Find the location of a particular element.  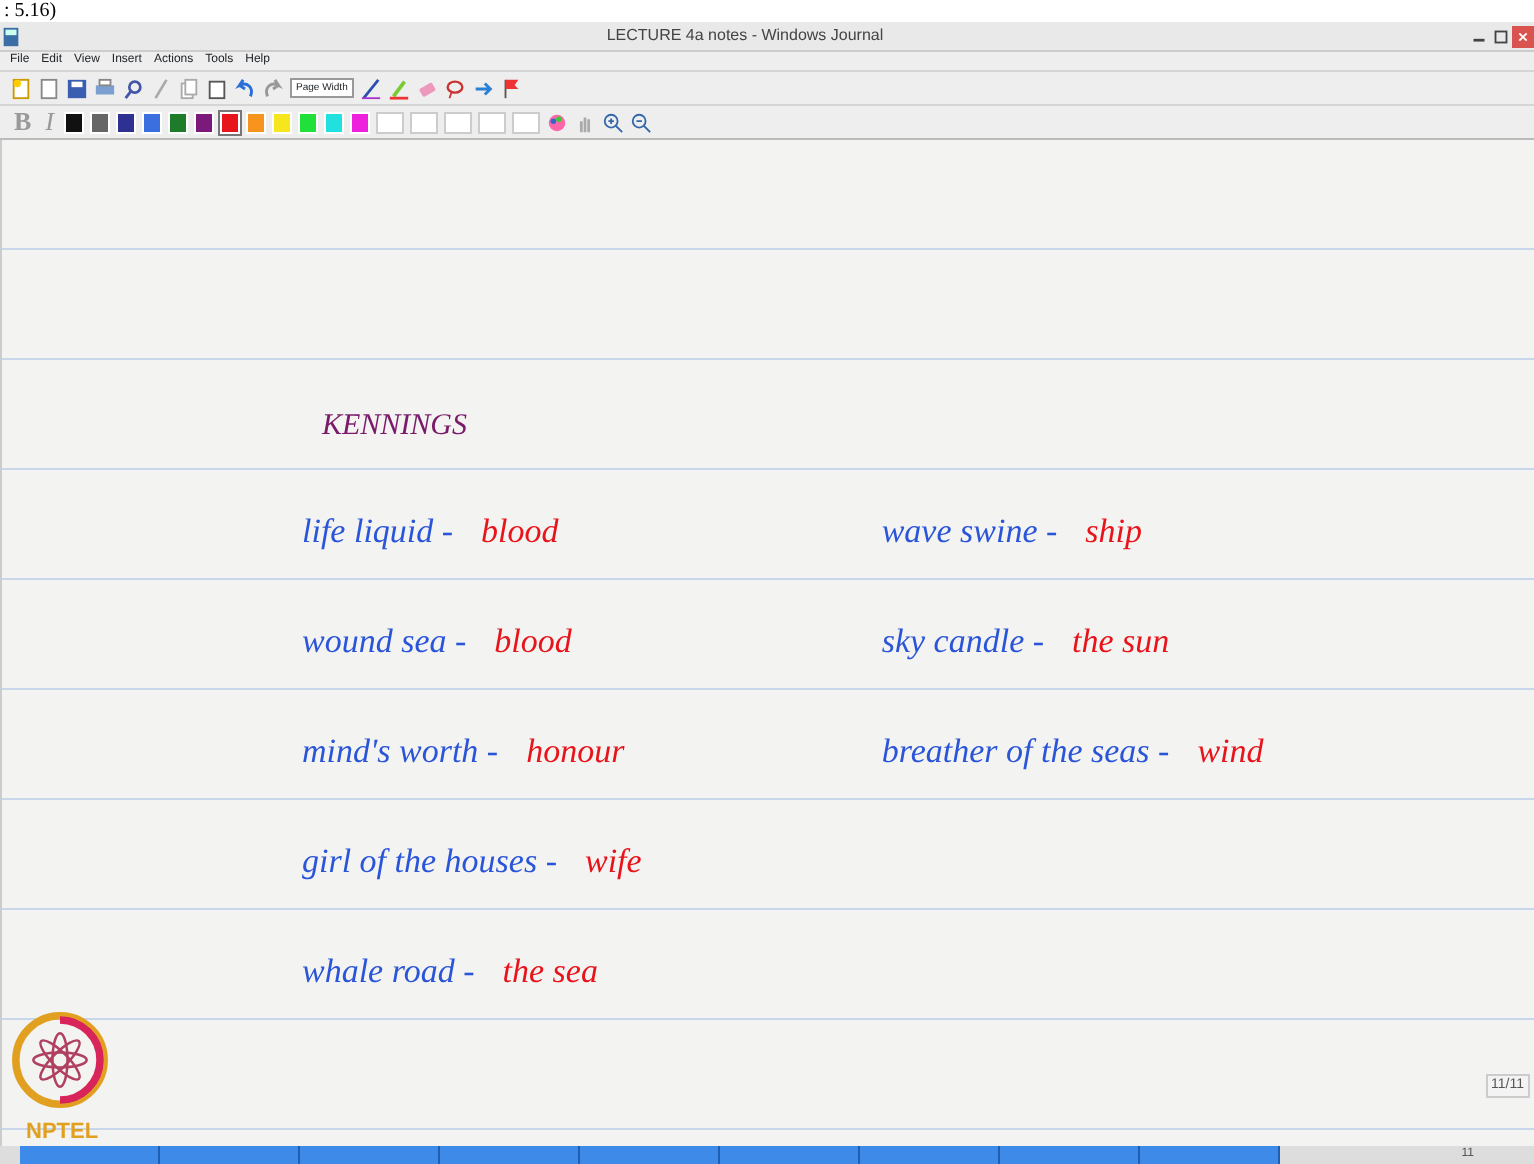

close-icon is located at coordinates (1523, 36).